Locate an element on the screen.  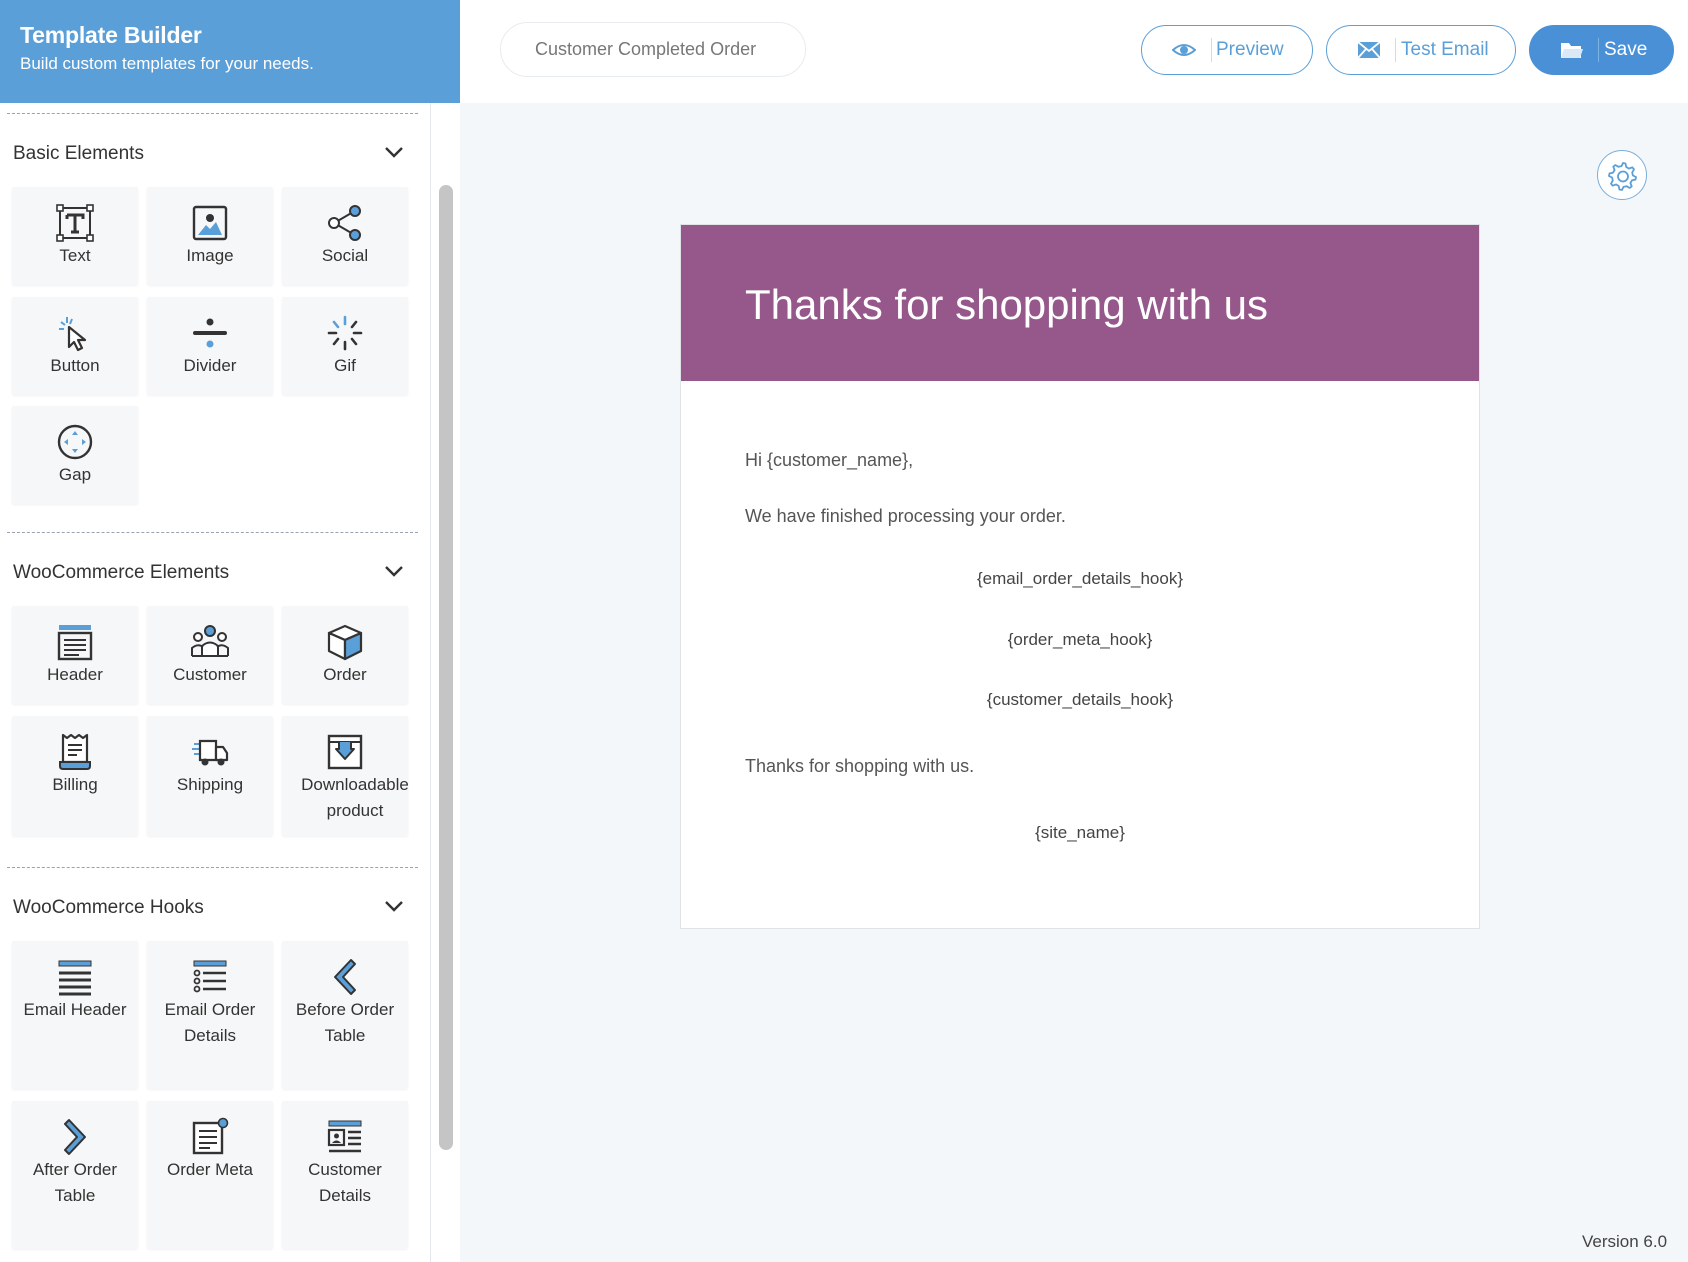
package-box-icon is located at coordinates (345, 642).